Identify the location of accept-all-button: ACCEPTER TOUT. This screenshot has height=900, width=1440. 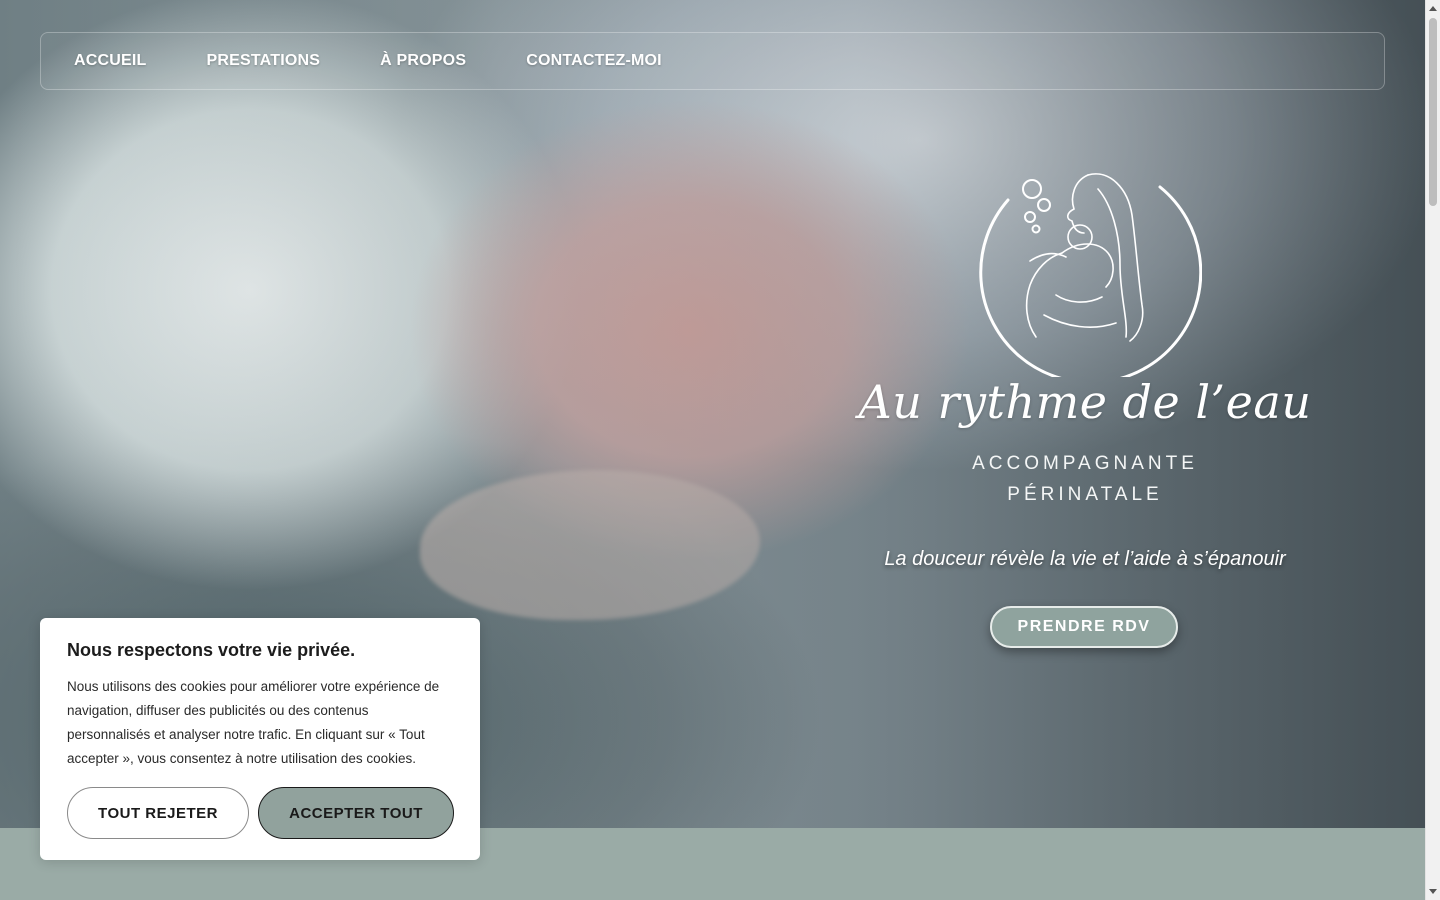
(356, 813).